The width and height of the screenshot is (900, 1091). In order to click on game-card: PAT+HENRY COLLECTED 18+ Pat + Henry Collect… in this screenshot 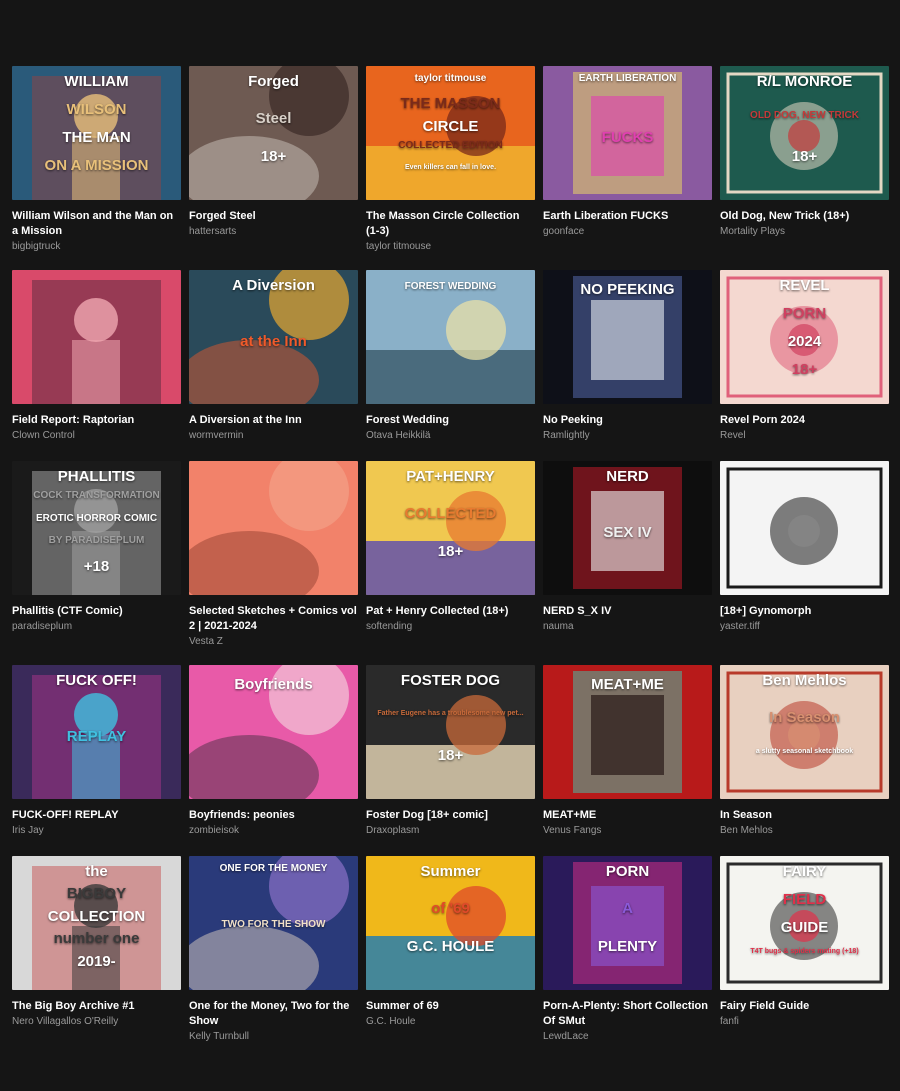, I will do `click(450, 547)`.